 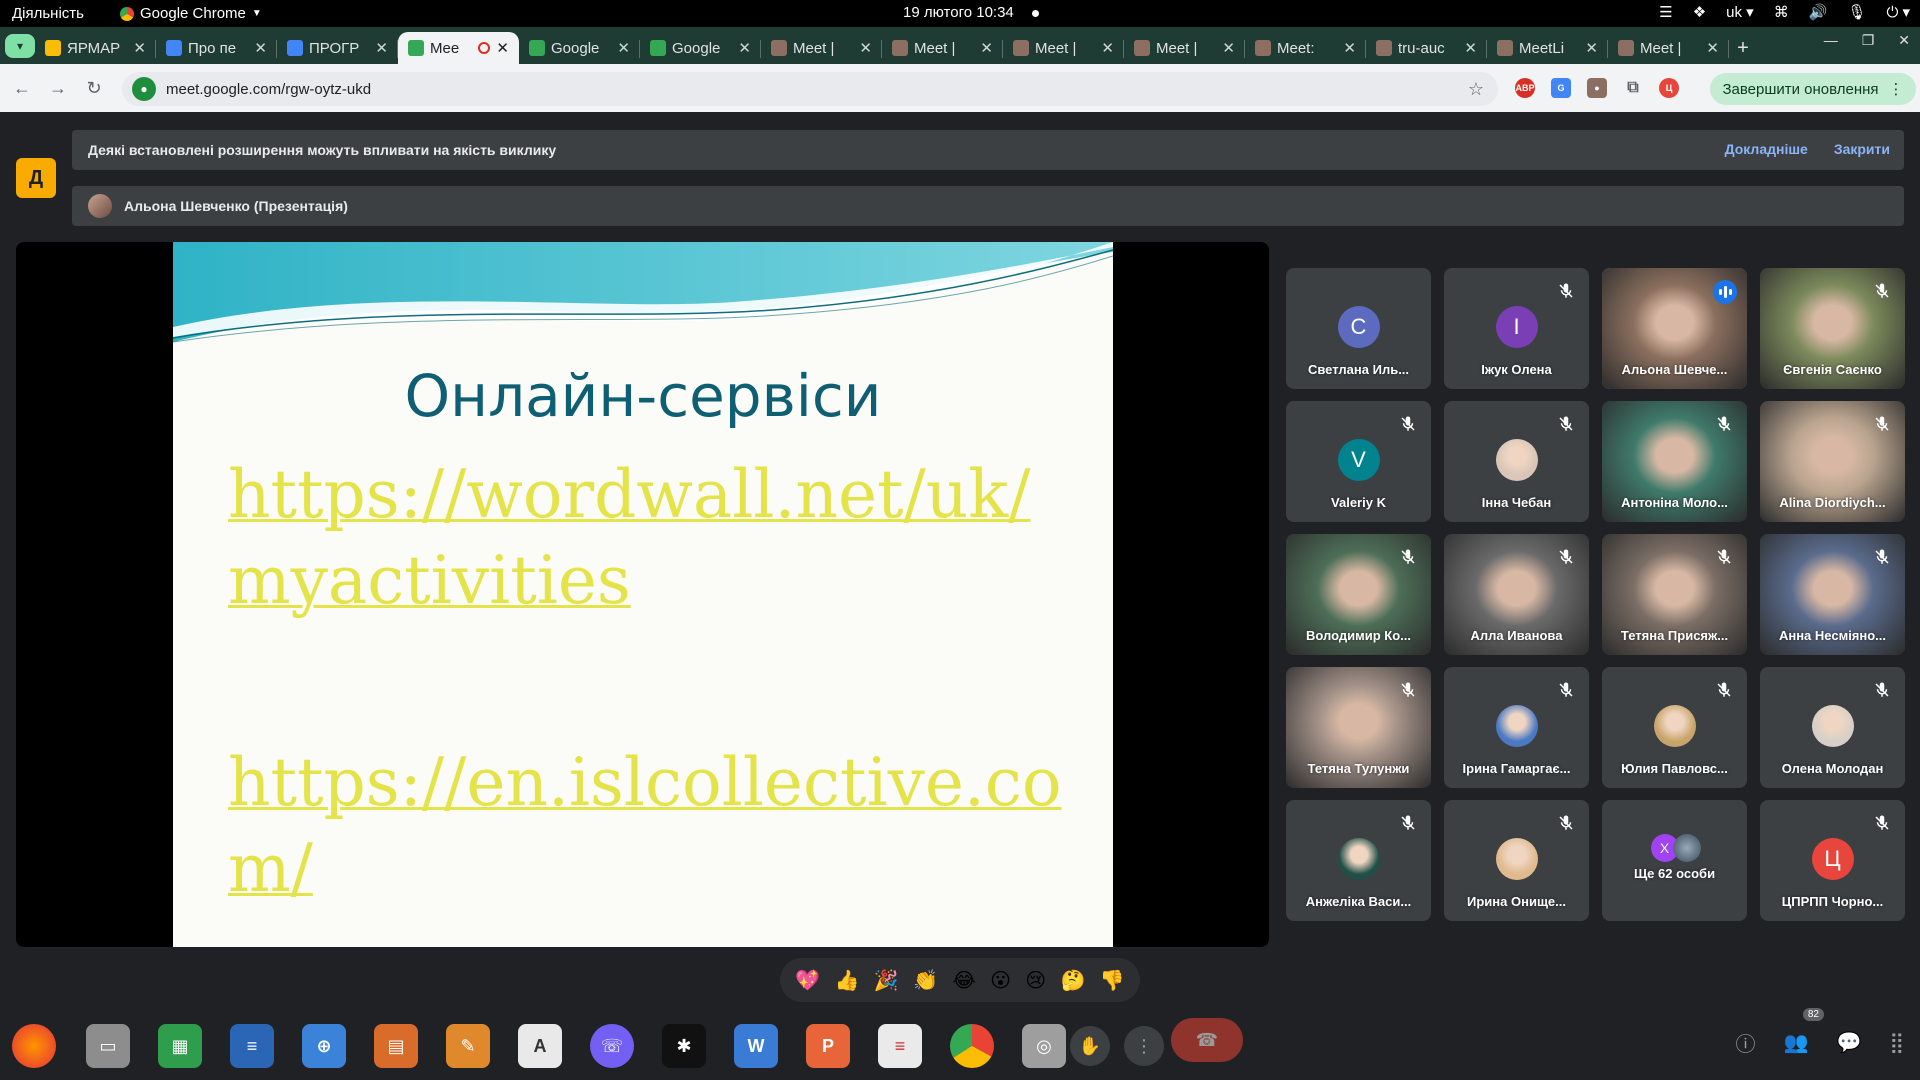 What do you see at coordinates (1831, 40) in the screenshot?
I see `minimize-icon: —` at bounding box center [1831, 40].